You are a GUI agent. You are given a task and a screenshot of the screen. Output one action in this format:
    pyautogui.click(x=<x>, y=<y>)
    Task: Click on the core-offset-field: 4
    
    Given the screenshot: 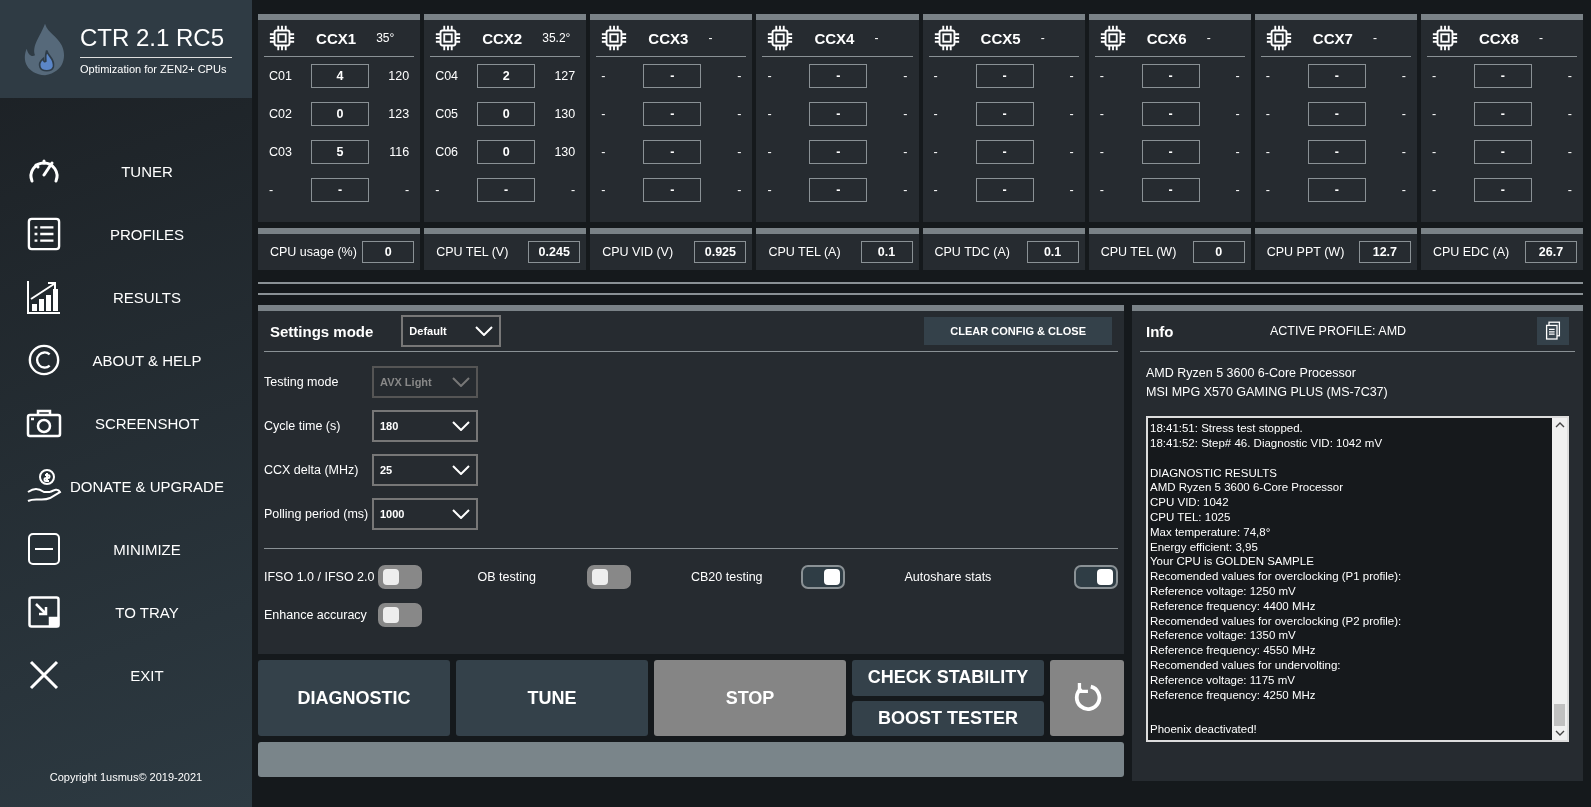 What is the action you would take?
    pyautogui.click(x=340, y=76)
    